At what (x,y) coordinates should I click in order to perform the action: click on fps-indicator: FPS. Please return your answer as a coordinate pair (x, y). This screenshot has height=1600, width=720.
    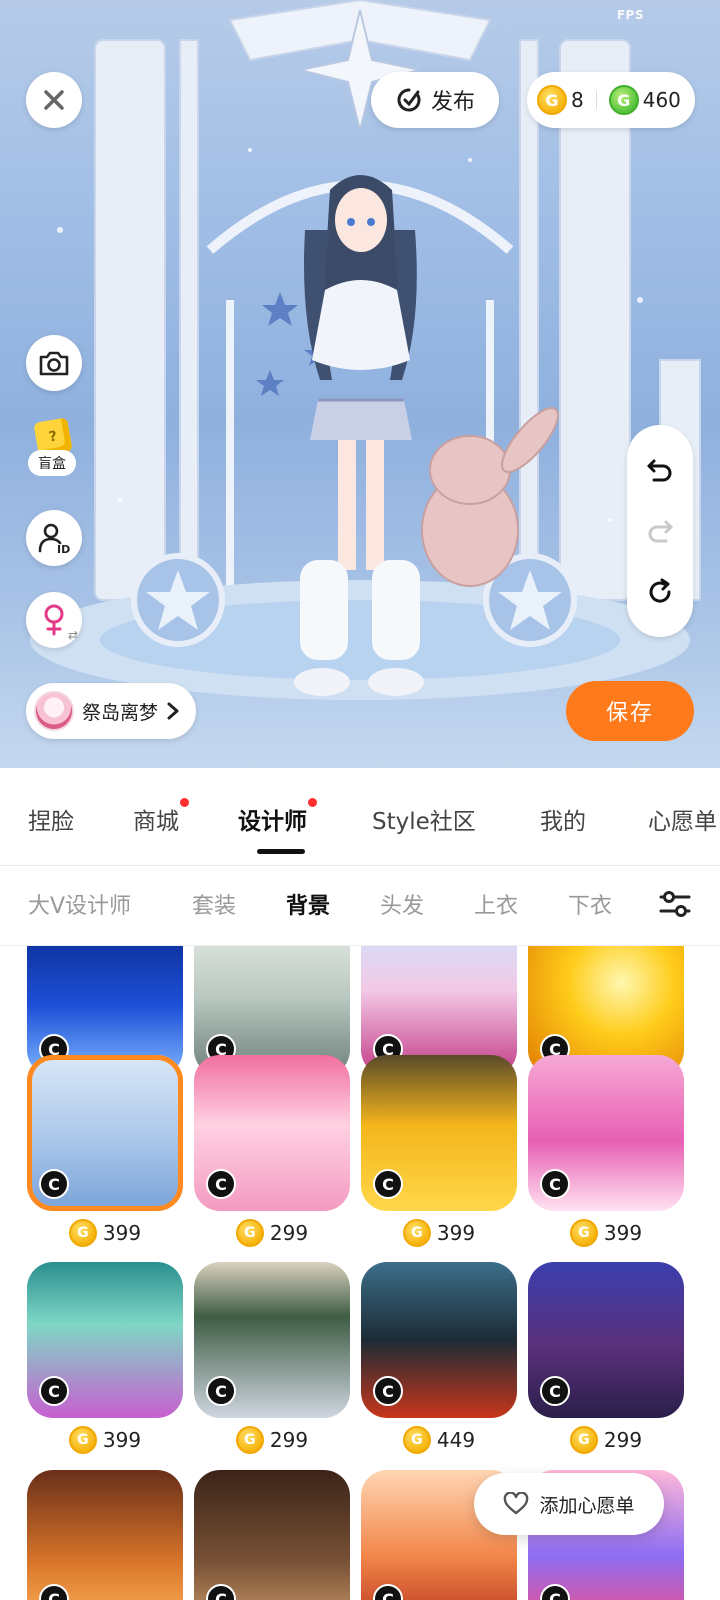
    Looking at the image, I should click on (630, 15).